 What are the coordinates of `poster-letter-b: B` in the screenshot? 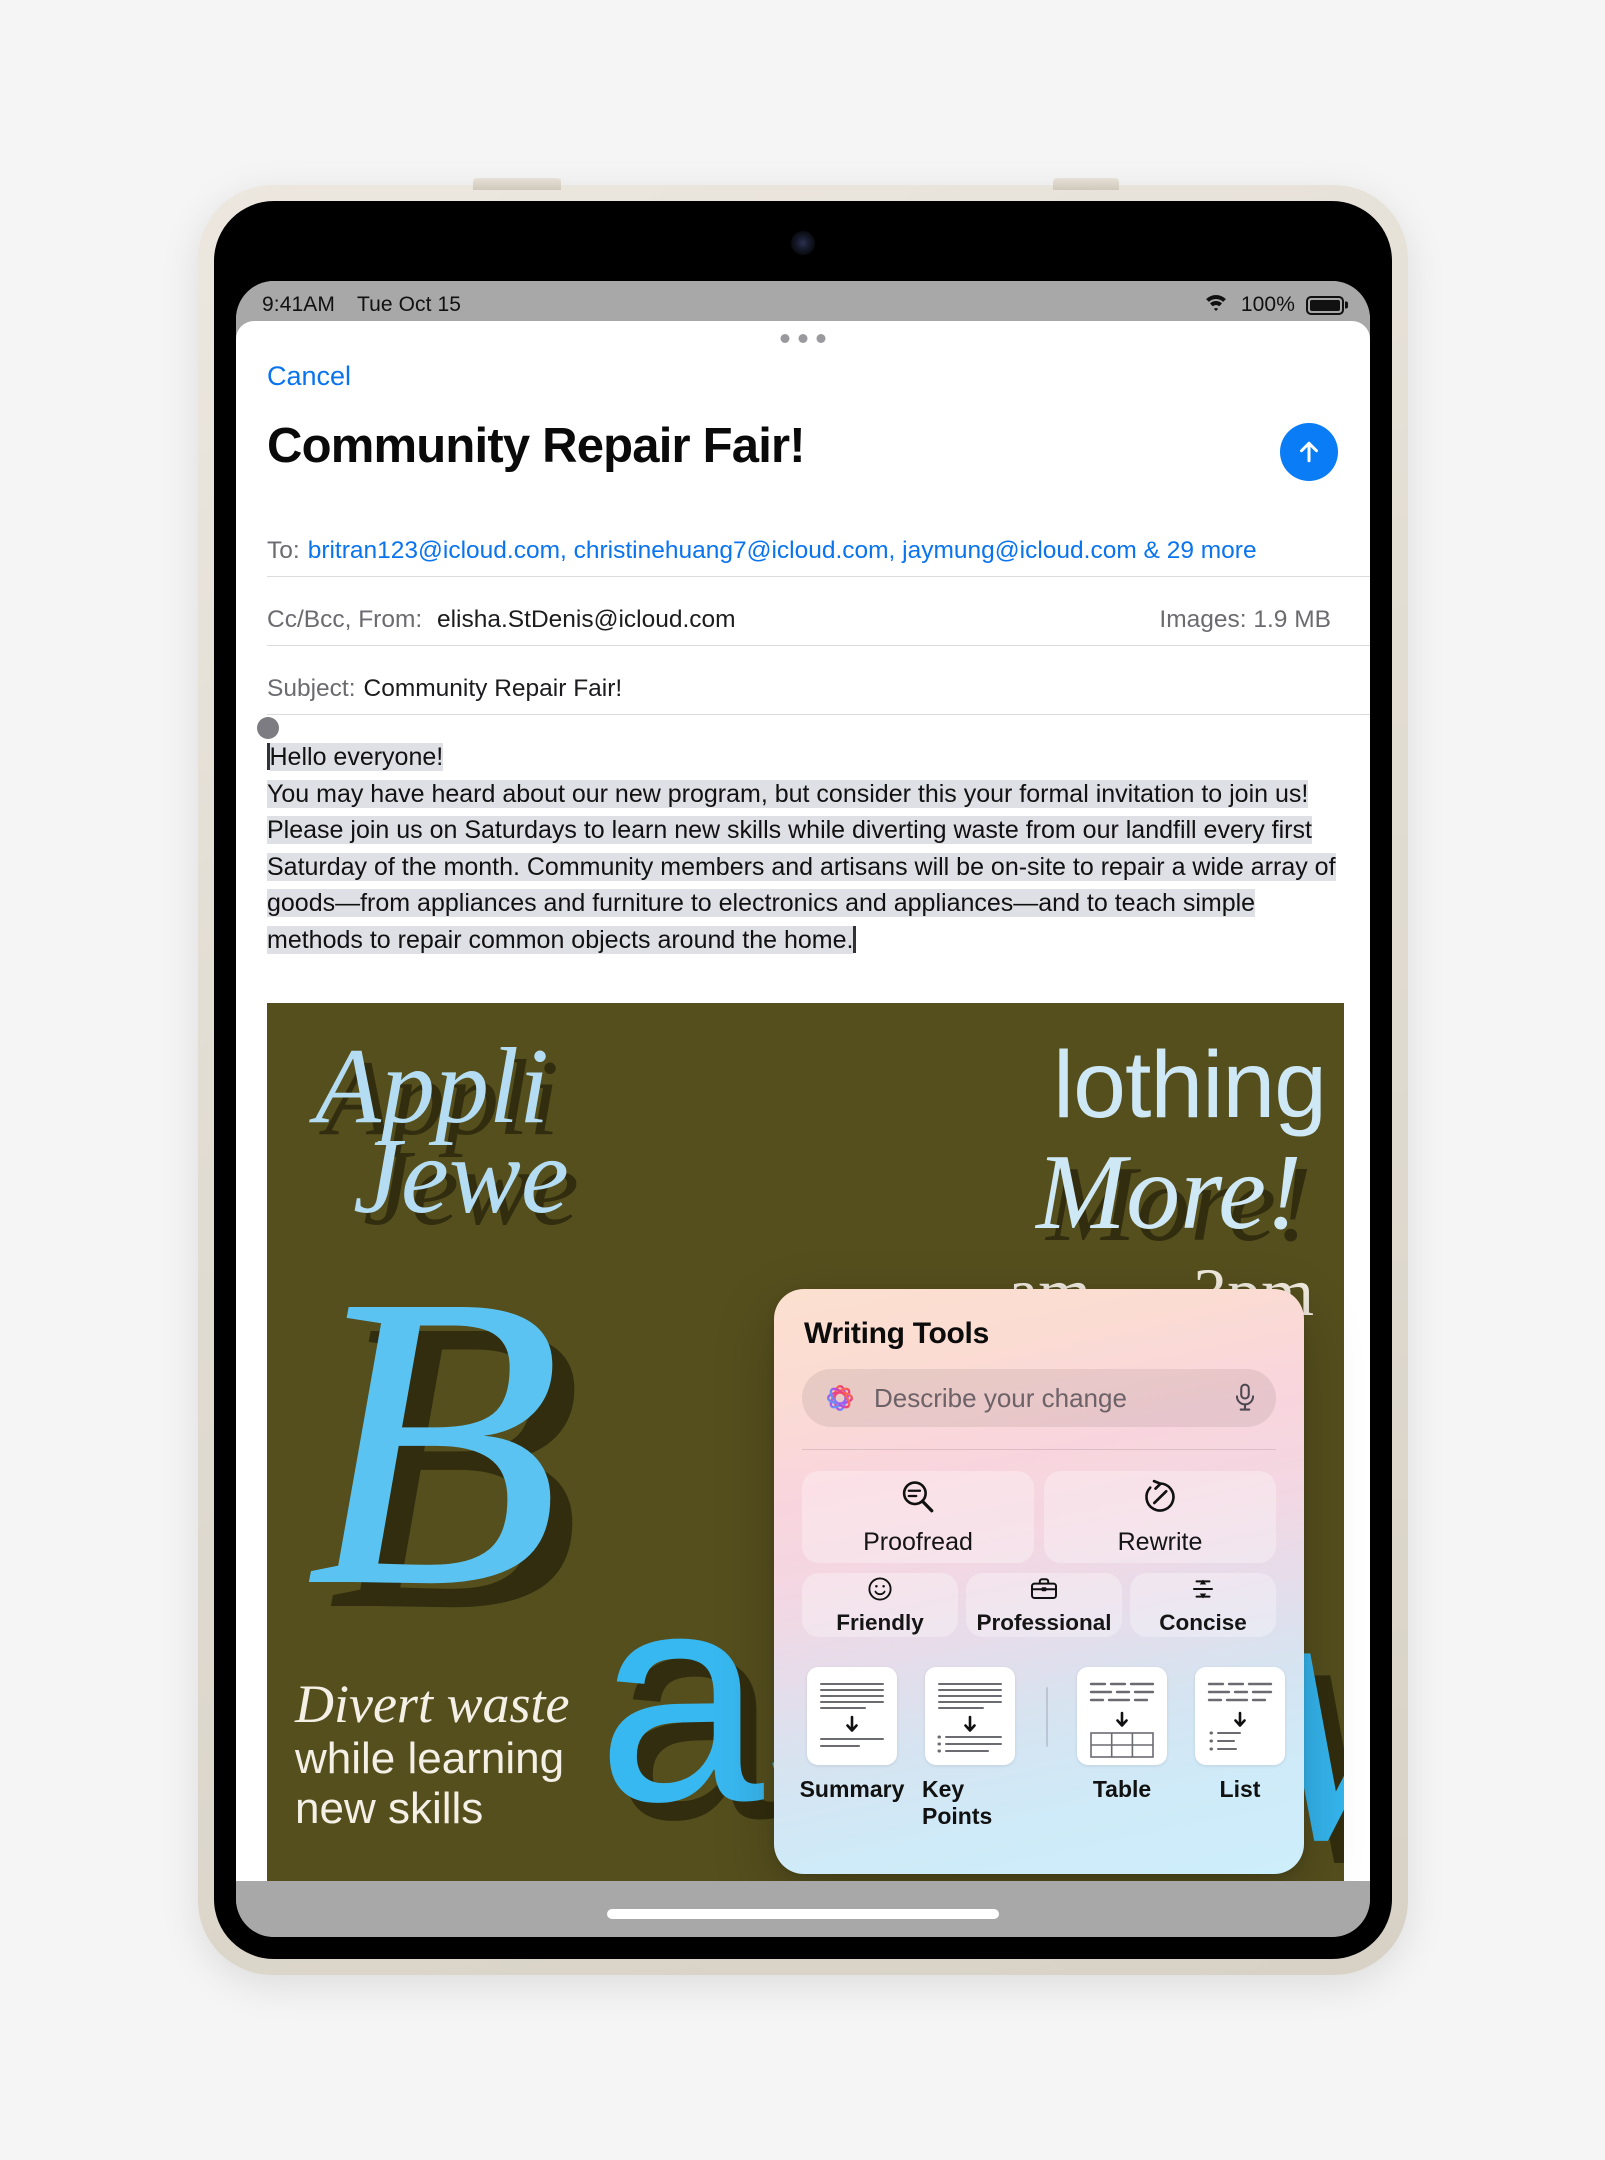 It's located at (433, 1440).